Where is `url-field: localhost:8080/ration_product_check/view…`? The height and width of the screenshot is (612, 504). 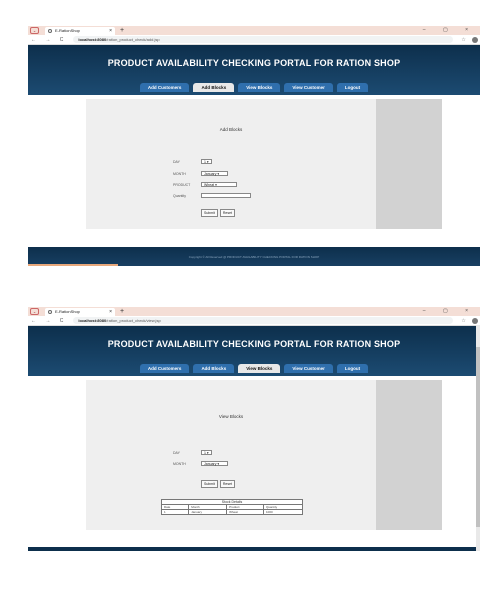 url-field: localhost:8080/ration_product_check/view… is located at coordinates (263, 320).